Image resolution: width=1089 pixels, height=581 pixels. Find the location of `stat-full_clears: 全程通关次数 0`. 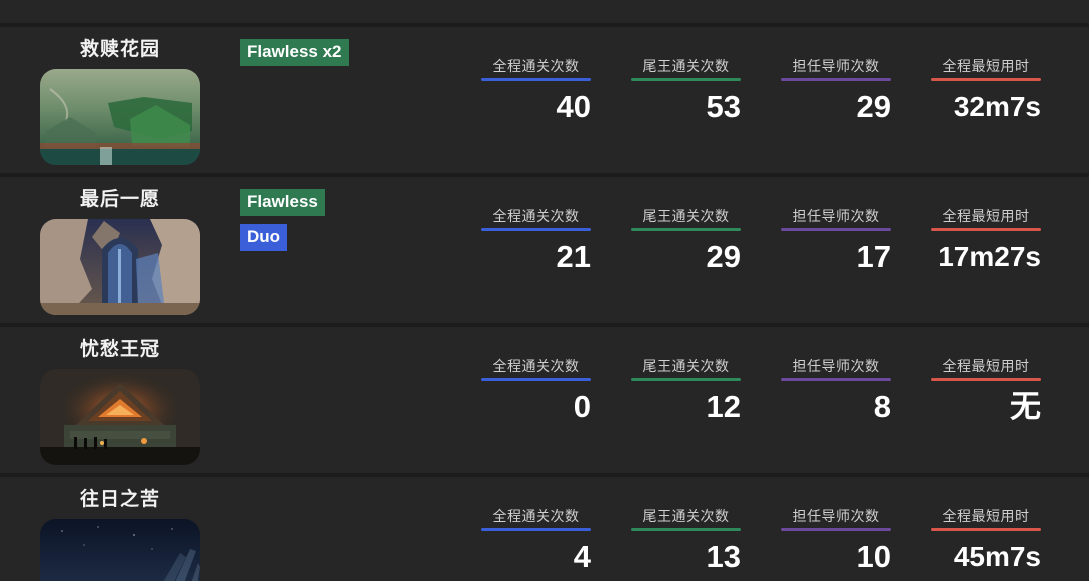

stat-full_clears: 全程通关次数 0 is located at coordinates (536, 391).